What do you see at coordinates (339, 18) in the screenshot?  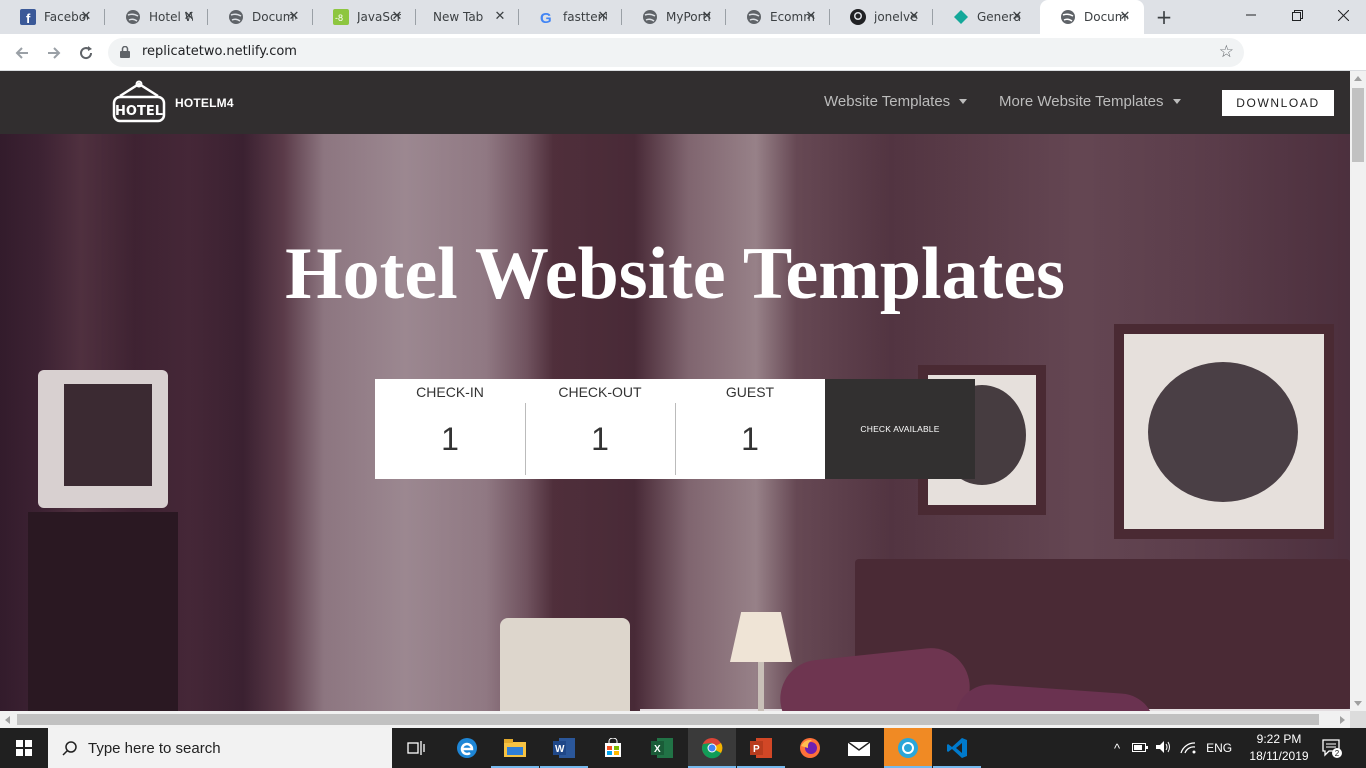 I see `svg-text: -8` at bounding box center [339, 18].